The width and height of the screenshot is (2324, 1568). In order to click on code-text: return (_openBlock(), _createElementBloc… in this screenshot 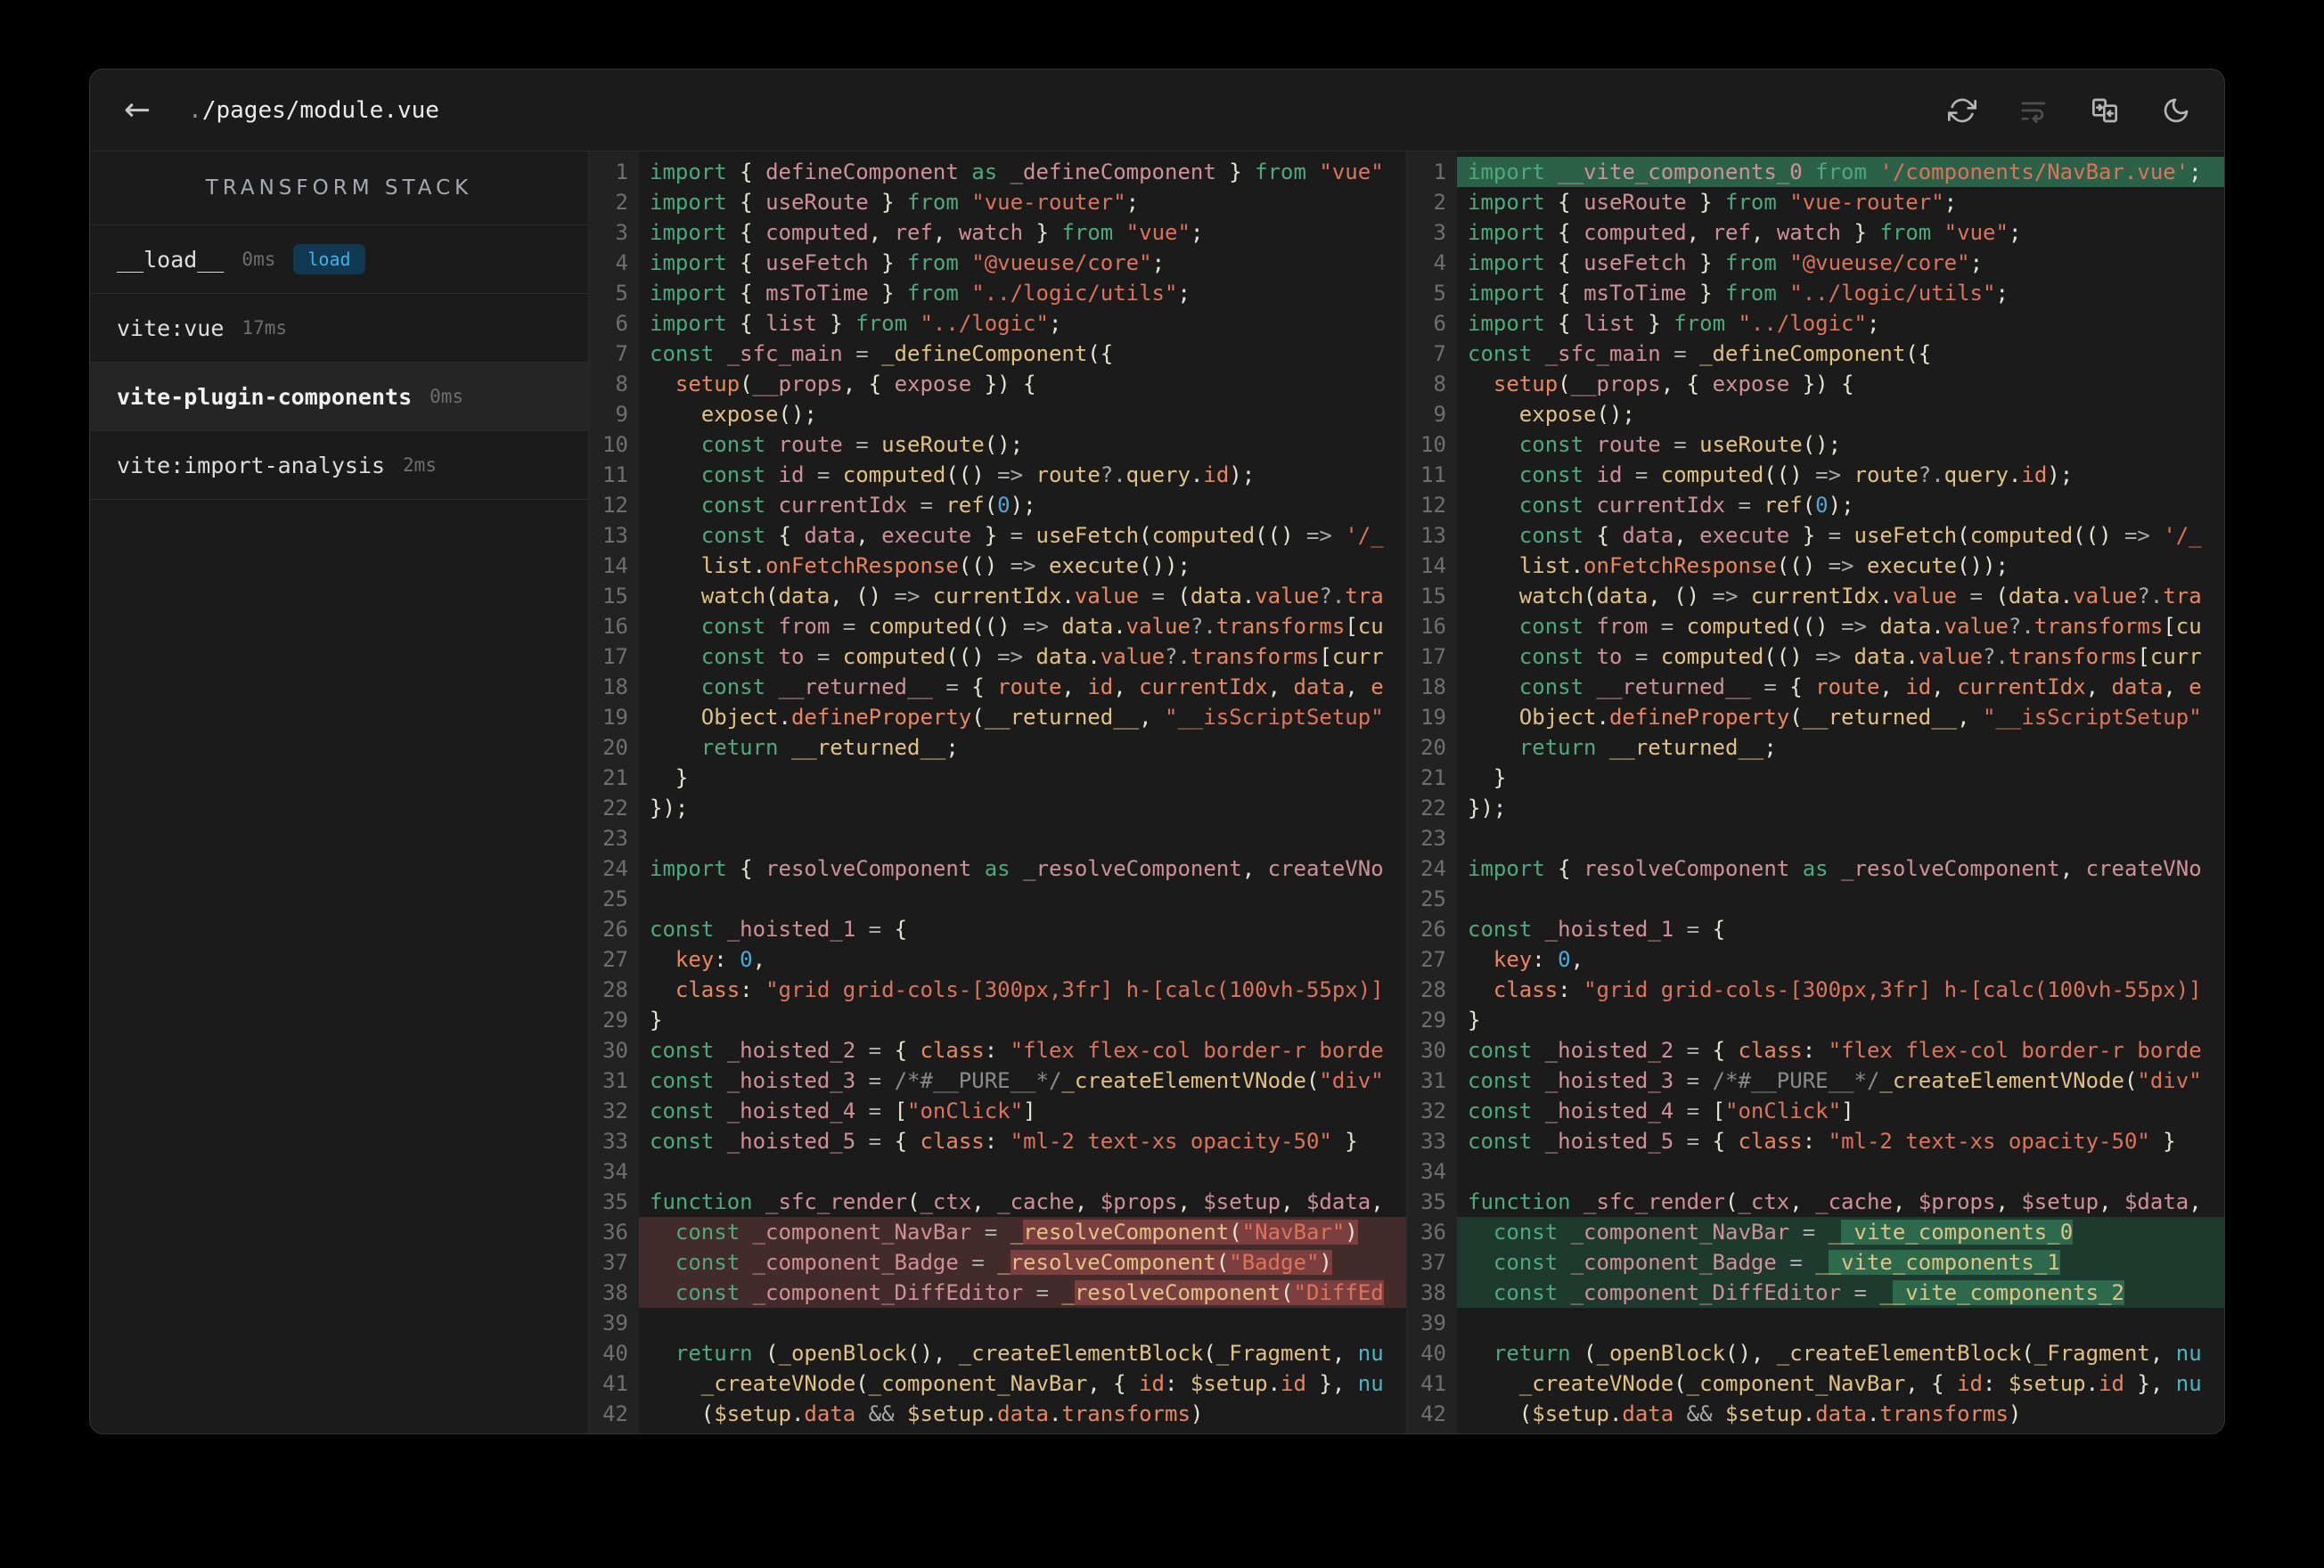, I will do `click(1017, 1353)`.